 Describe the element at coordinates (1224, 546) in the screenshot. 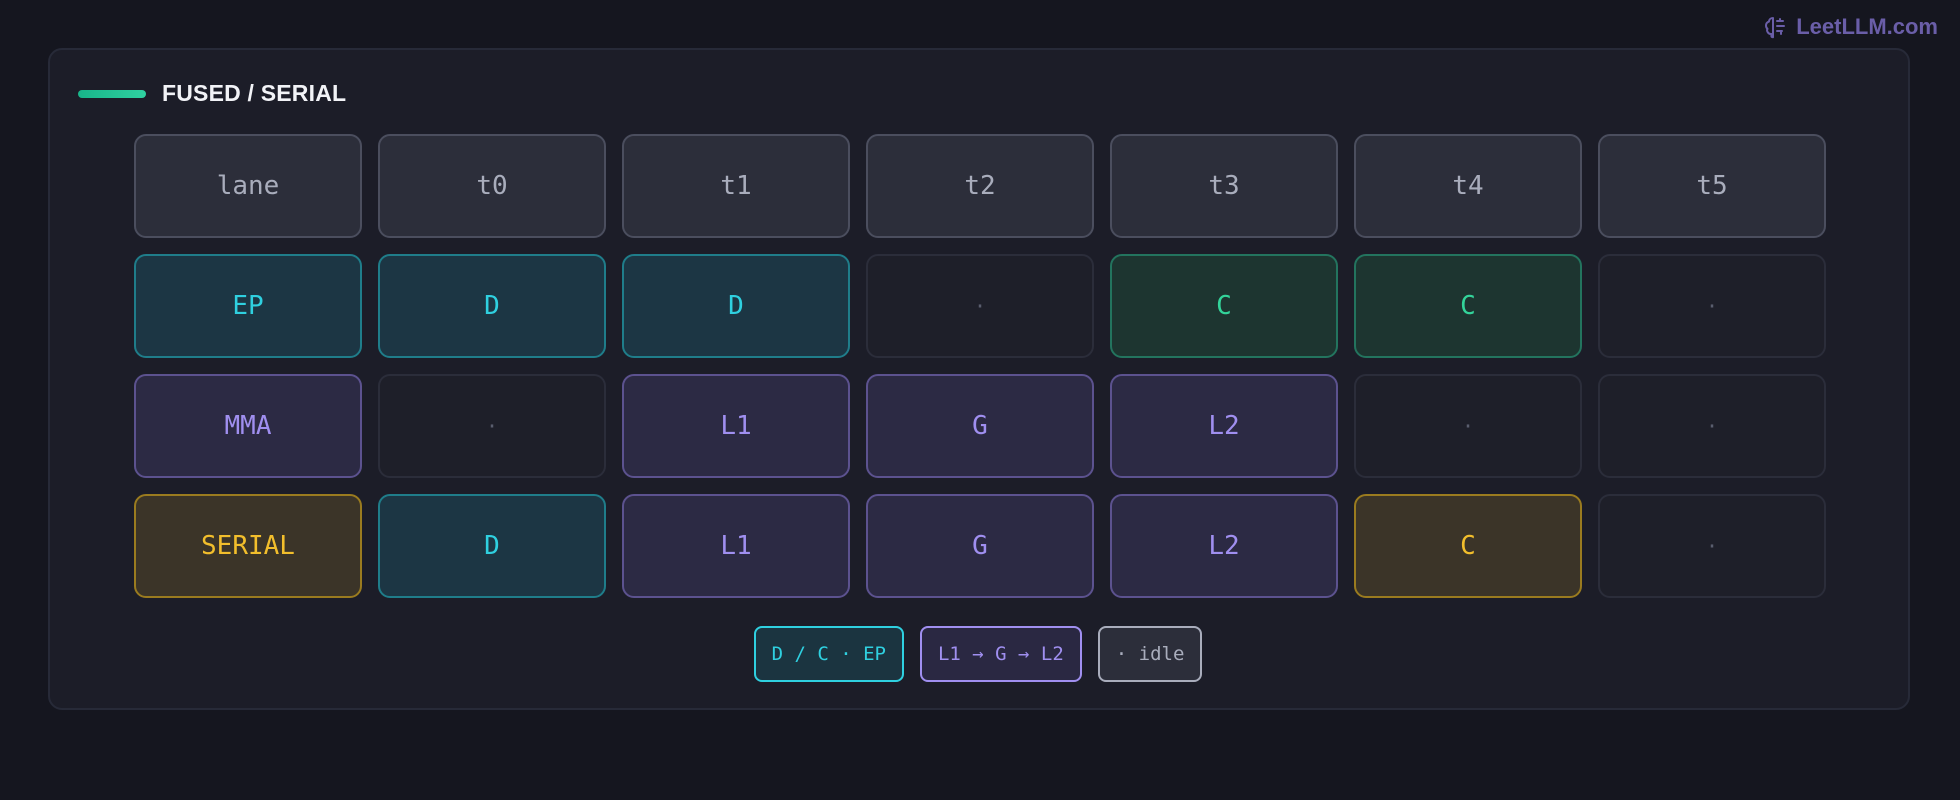

I see `serial-cell-t3: L2` at that location.